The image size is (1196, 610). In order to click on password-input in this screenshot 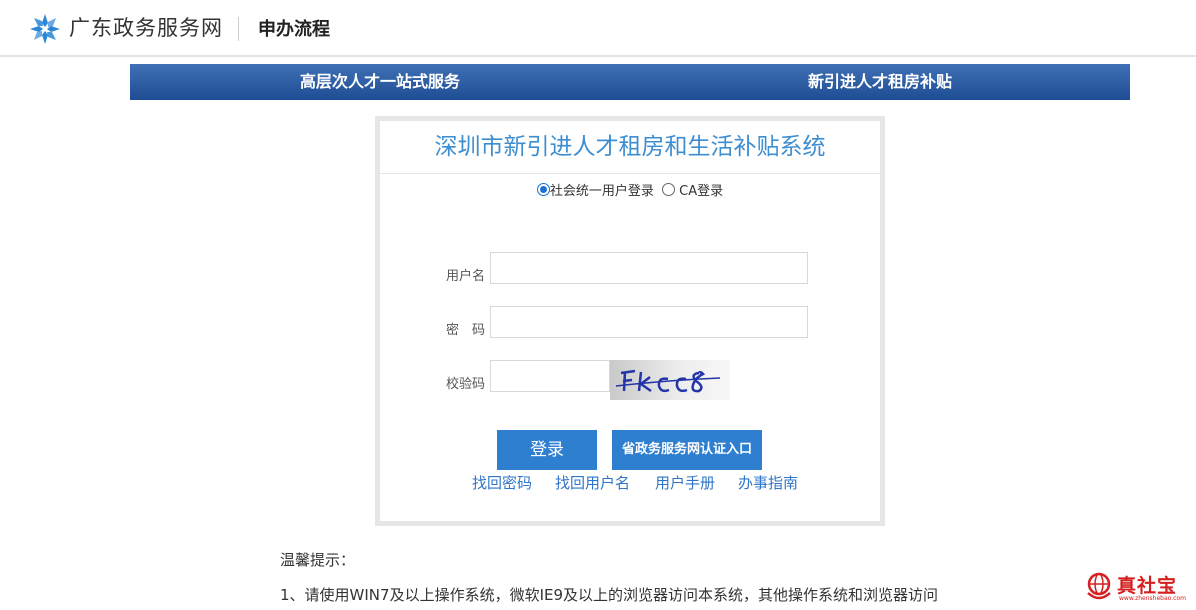, I will do `click(649, 322)`.